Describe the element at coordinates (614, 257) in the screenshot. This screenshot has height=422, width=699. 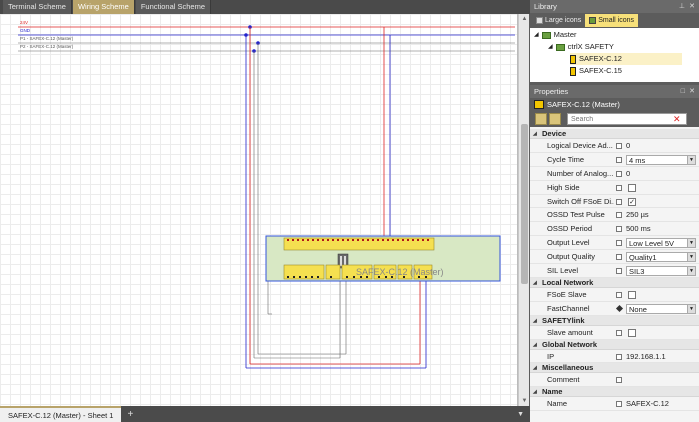
I see `property-row: Output Quality Quality1 ▼` at that location.